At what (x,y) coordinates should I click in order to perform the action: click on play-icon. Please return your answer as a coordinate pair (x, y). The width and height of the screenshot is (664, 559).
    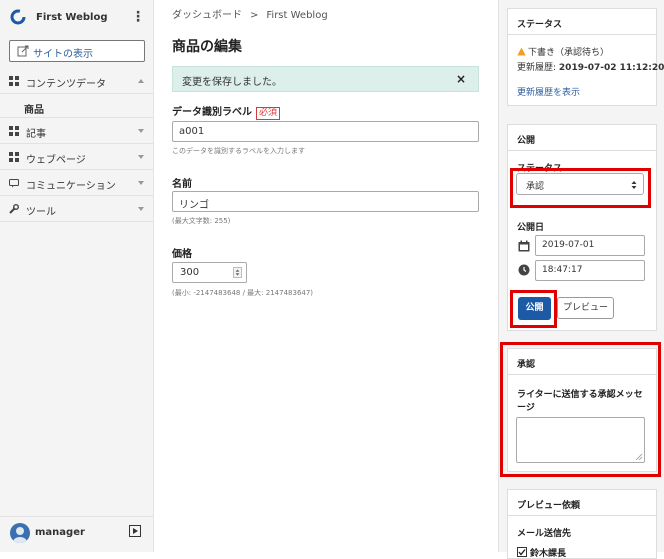
    Looking at the image, I should click on (135, 531).